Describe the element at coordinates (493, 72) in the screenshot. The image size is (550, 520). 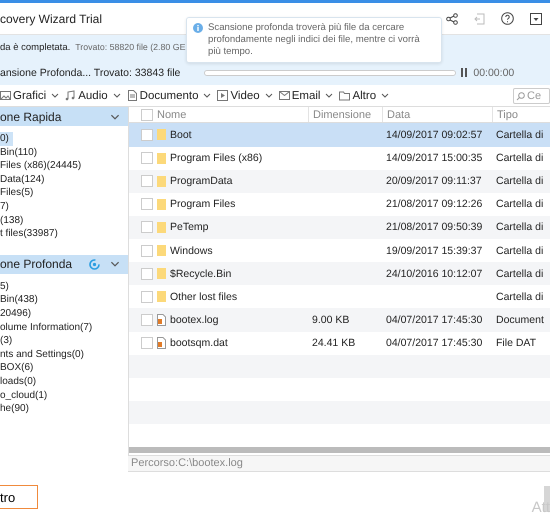
I see `elapsed-time: 00:00:00` at that location.